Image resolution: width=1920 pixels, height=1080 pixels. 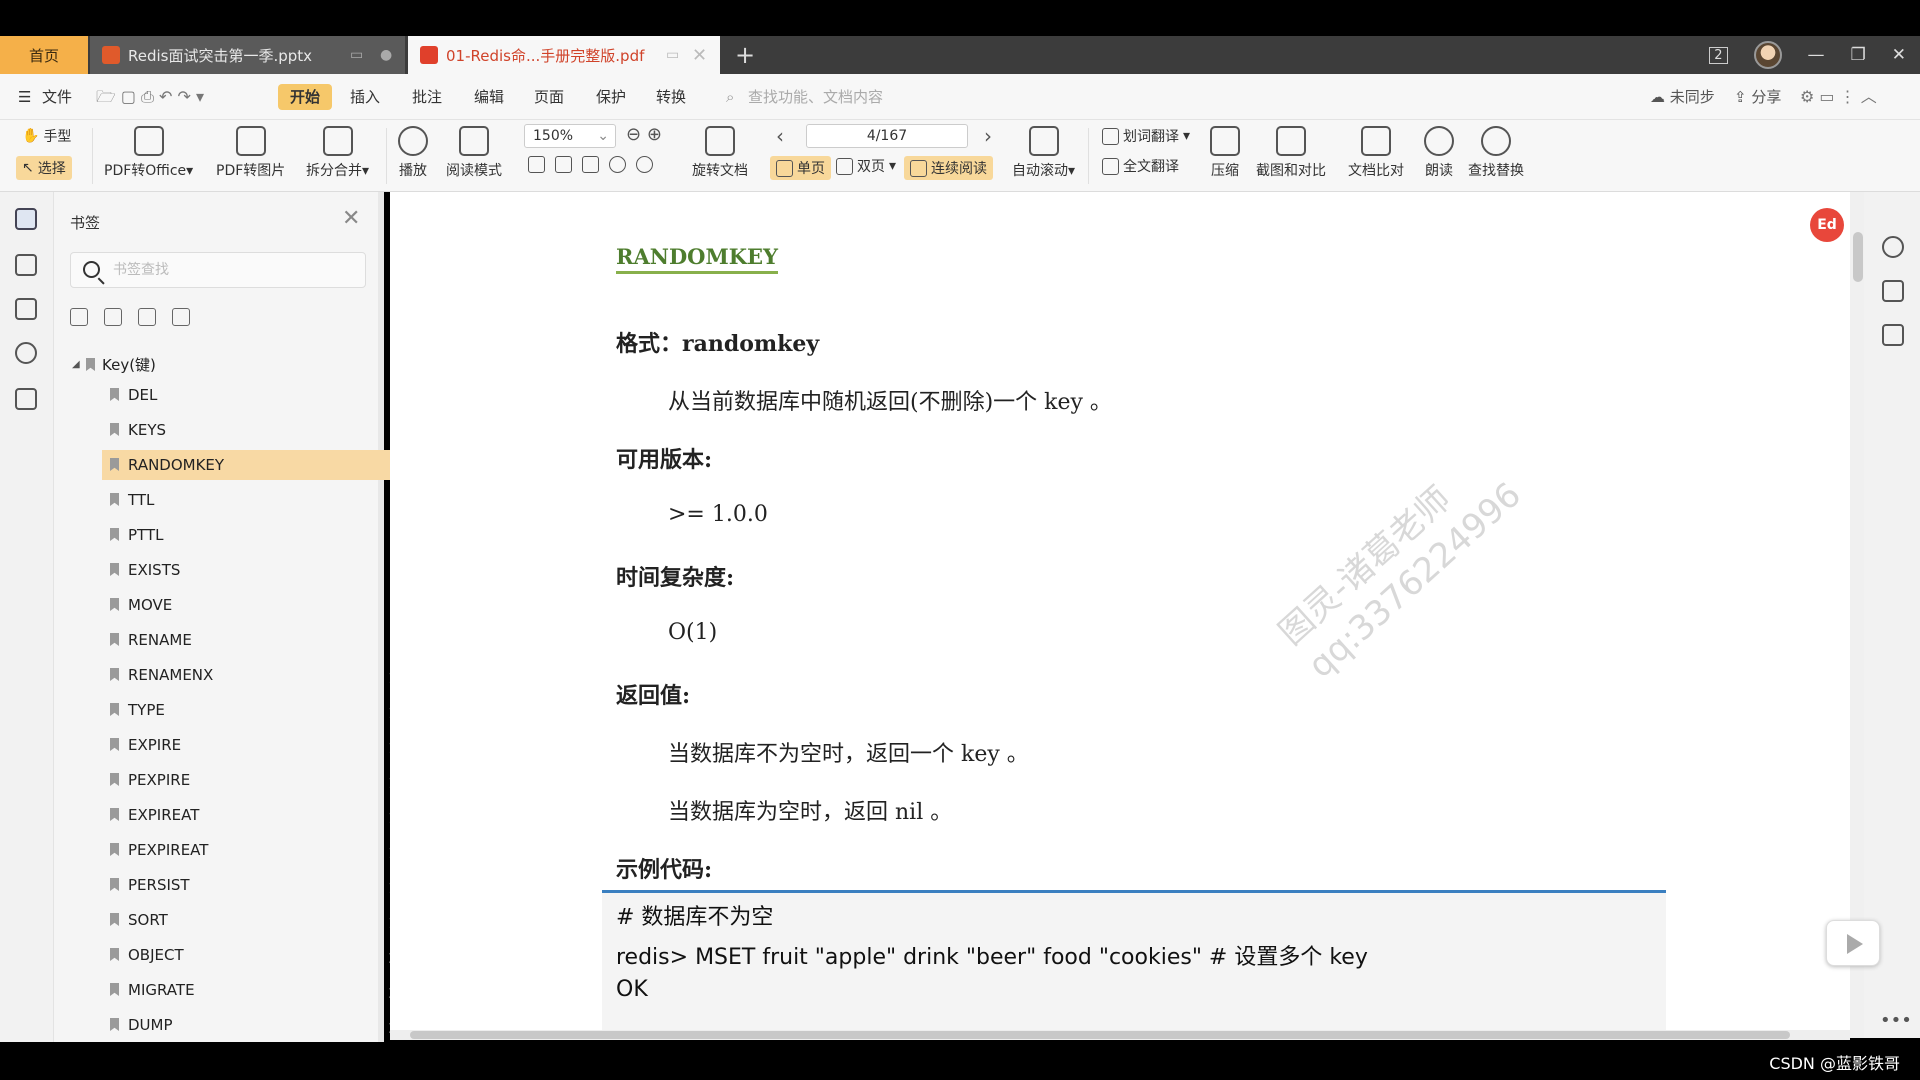 I want to click on find-replace-button: 查找替换, so click(x=1496, y=153).